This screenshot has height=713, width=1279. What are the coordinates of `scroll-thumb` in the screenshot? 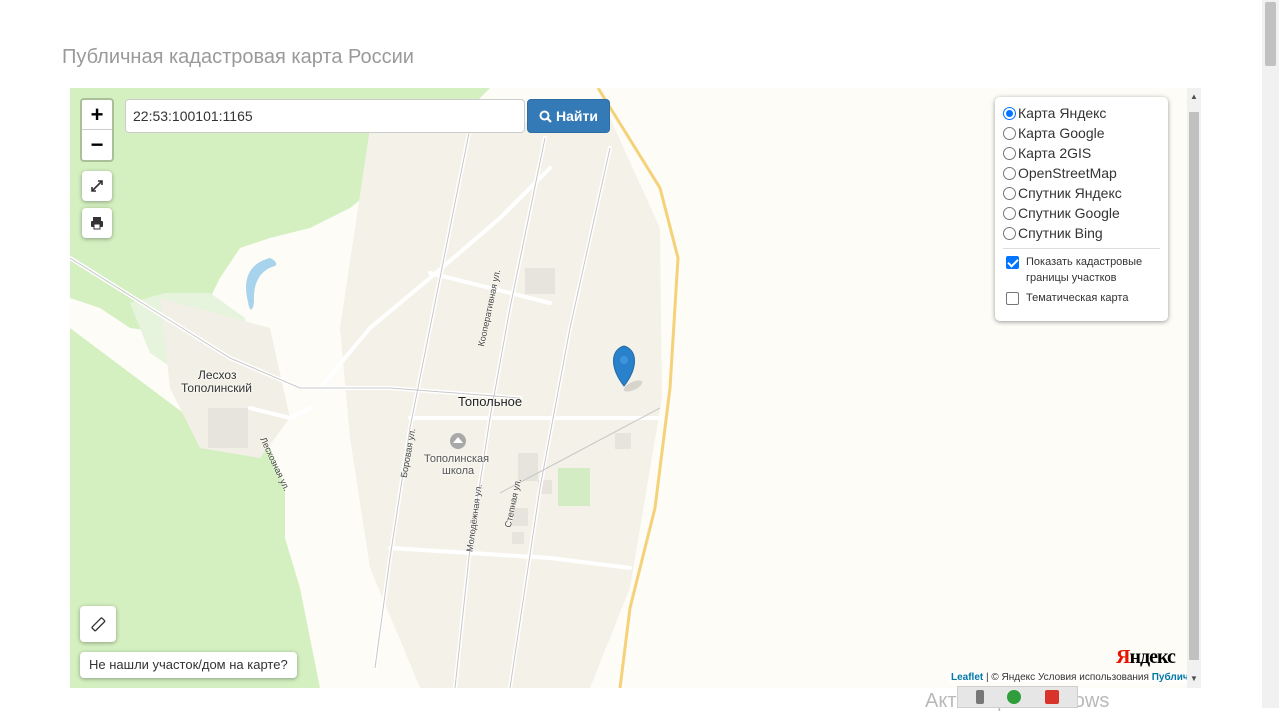 It's located at (1194, 386).